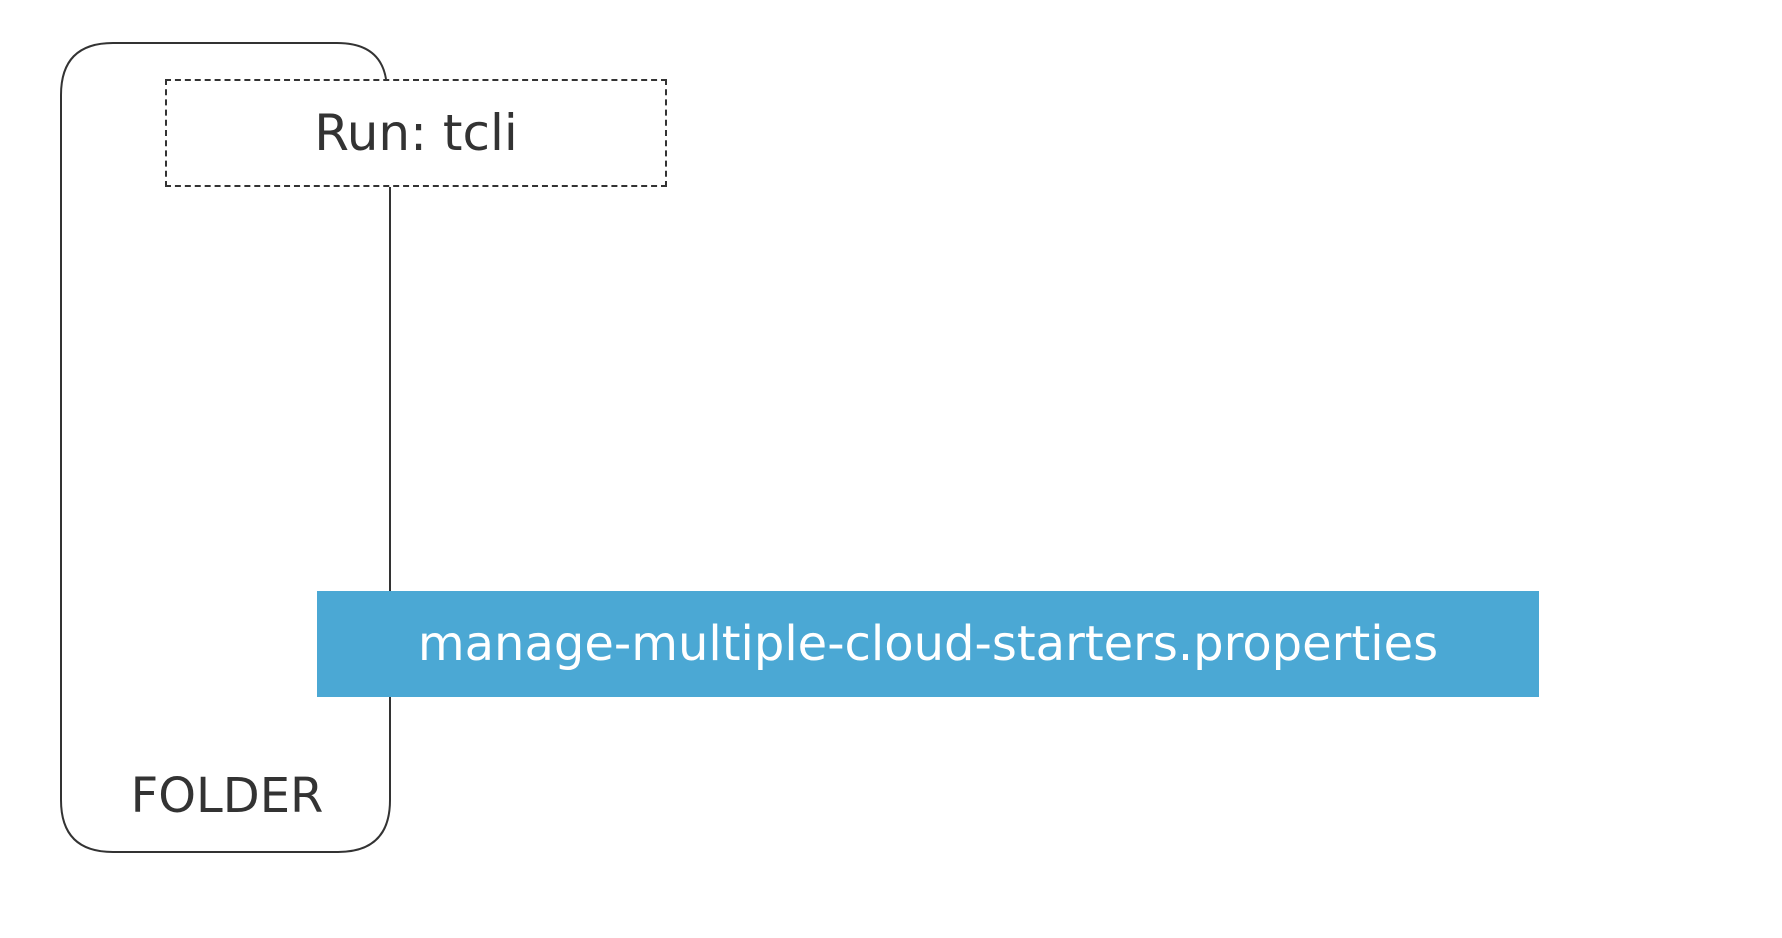  I want to click on run-step-label: Run: tcli, so click(416, 133).